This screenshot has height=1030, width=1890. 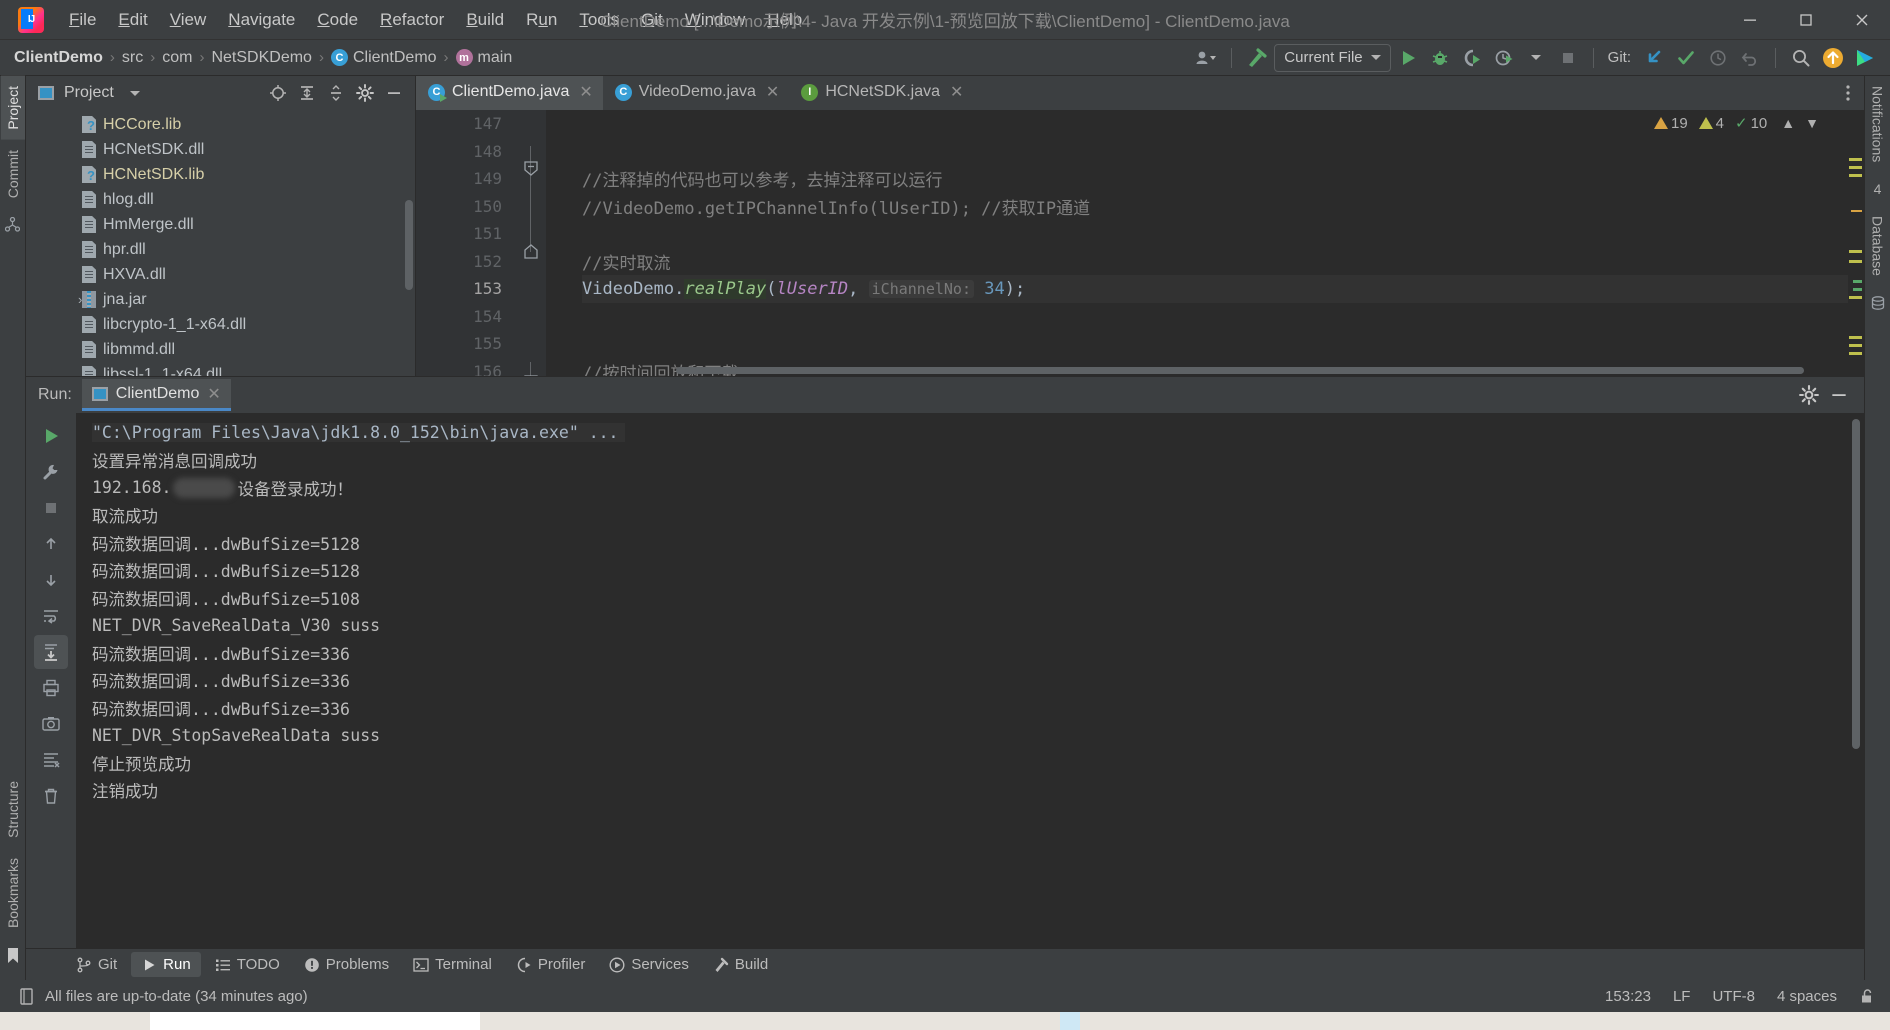 I want to click on error-stripe-marker-bar, so click(x=1856, y=243).